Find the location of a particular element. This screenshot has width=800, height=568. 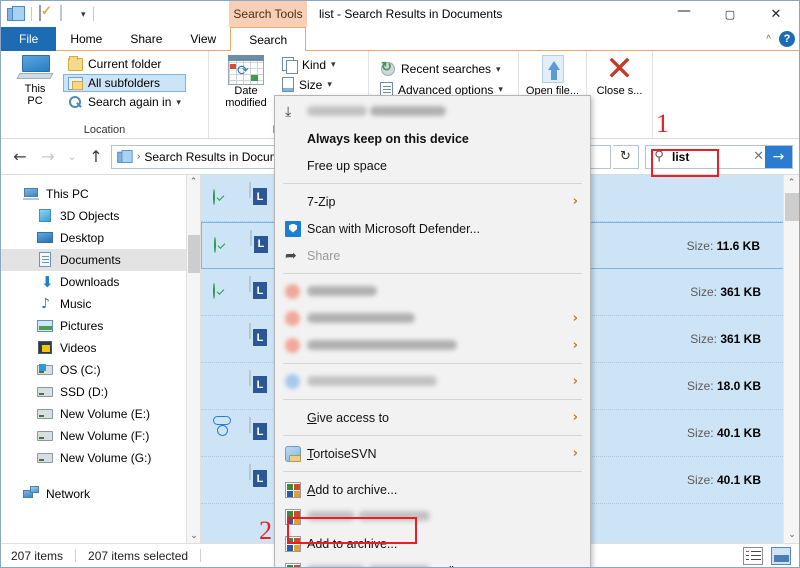

menu-item-give-access-to: Give access to › is located at coordinates (432, 417).